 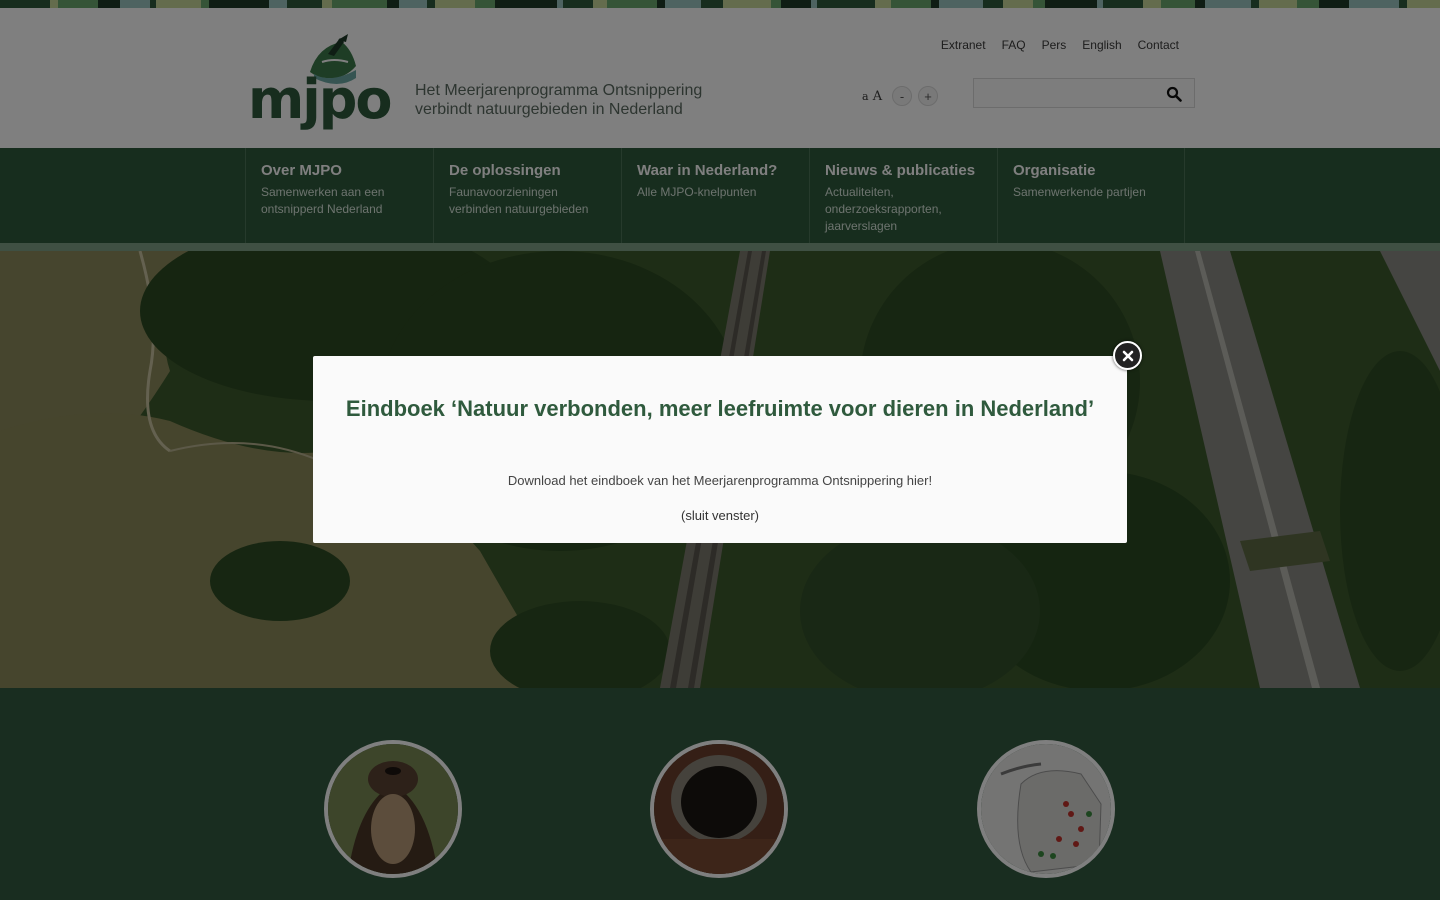 I want to click on close-window-link: (sluit venster), so click(x=720, y=515).